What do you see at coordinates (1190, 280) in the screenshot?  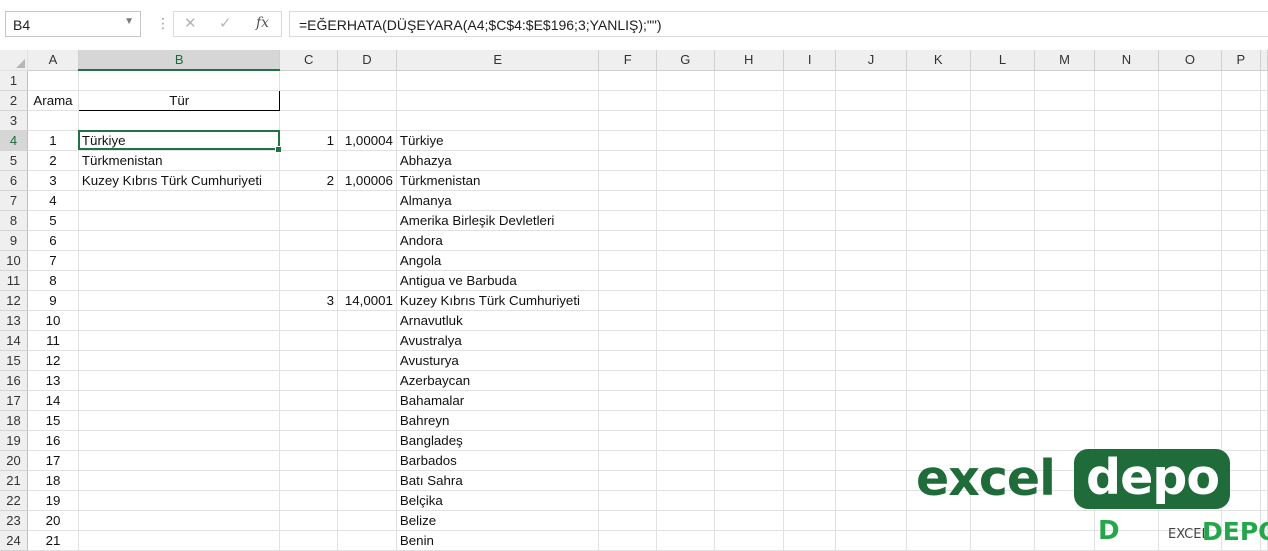 I see `cell-o11` at bounding box center [1190, 280].